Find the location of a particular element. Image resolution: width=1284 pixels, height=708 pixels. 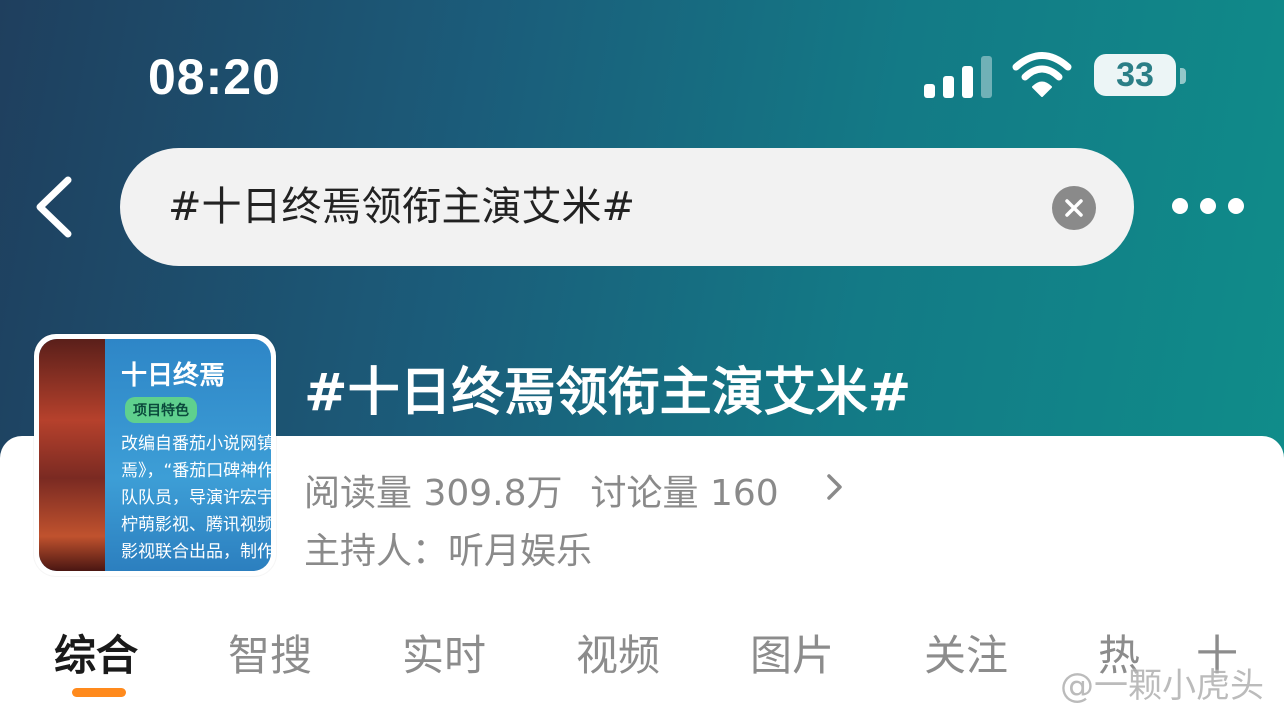

tab-smart-search: 智搜 is located at coordinates (270, 651).